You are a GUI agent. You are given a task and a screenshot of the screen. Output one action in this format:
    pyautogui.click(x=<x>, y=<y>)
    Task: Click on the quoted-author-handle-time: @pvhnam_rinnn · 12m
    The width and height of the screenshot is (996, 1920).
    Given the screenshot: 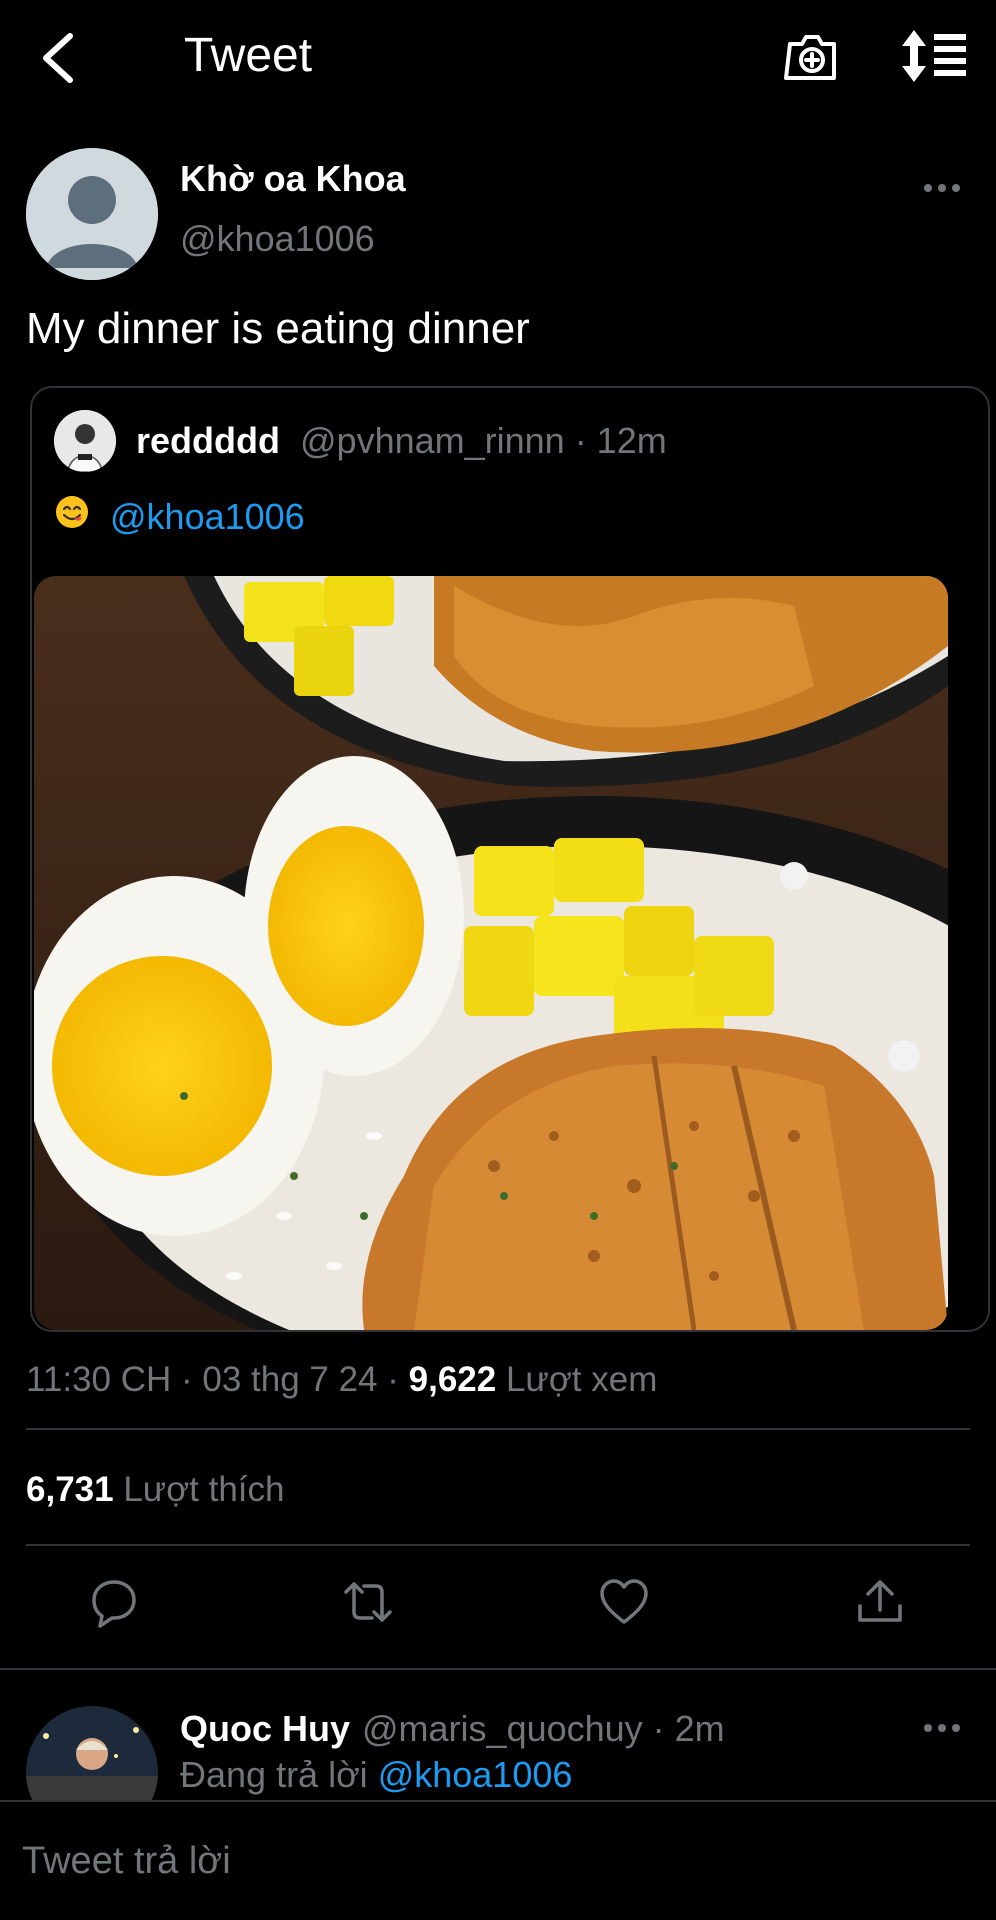 What is the action you would take?
    pyautogui.click(x=483, y=440)
    